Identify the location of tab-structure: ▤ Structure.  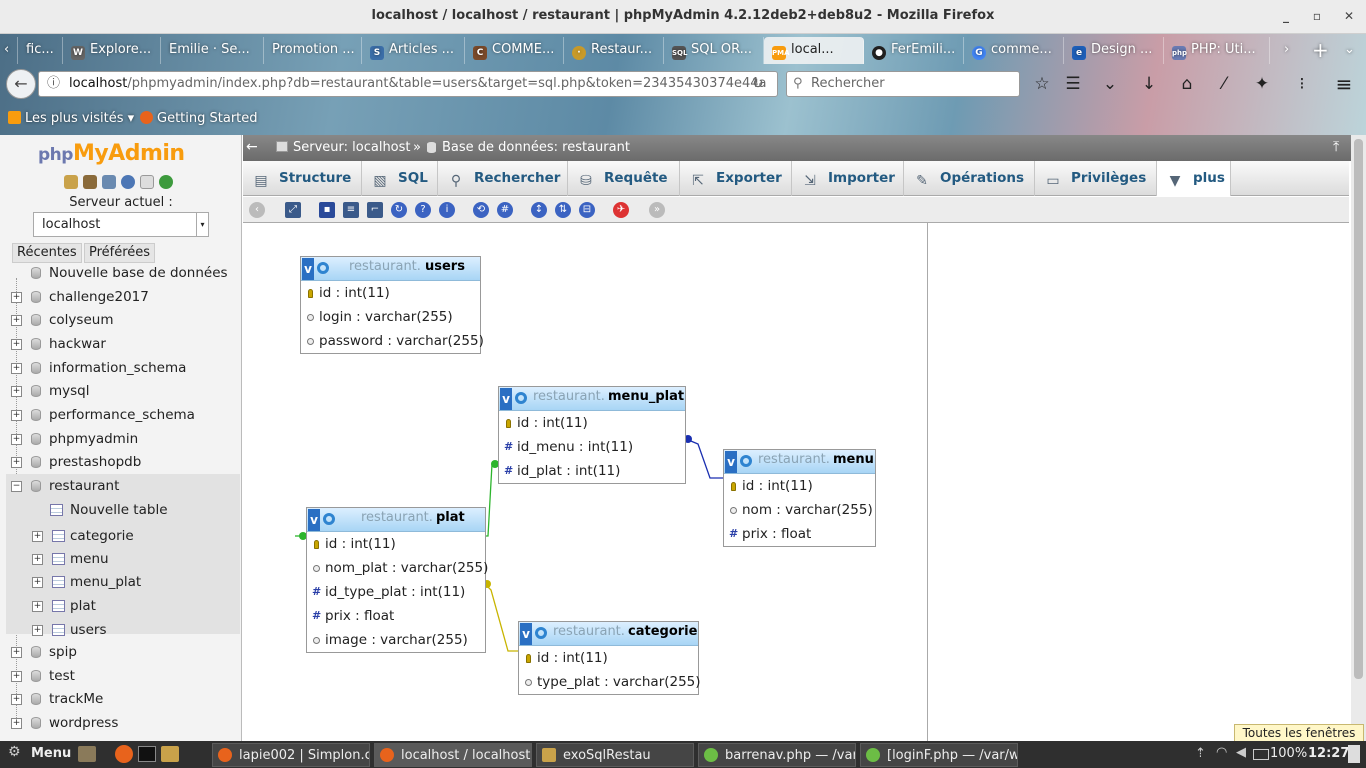
(302, 178).